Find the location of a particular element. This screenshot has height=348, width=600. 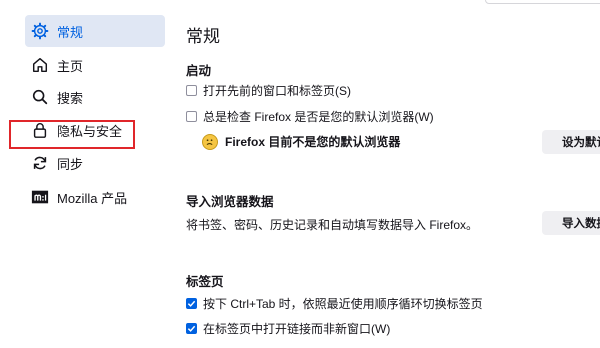

startup-heading: 启动 is located at coordinates (199, 71).